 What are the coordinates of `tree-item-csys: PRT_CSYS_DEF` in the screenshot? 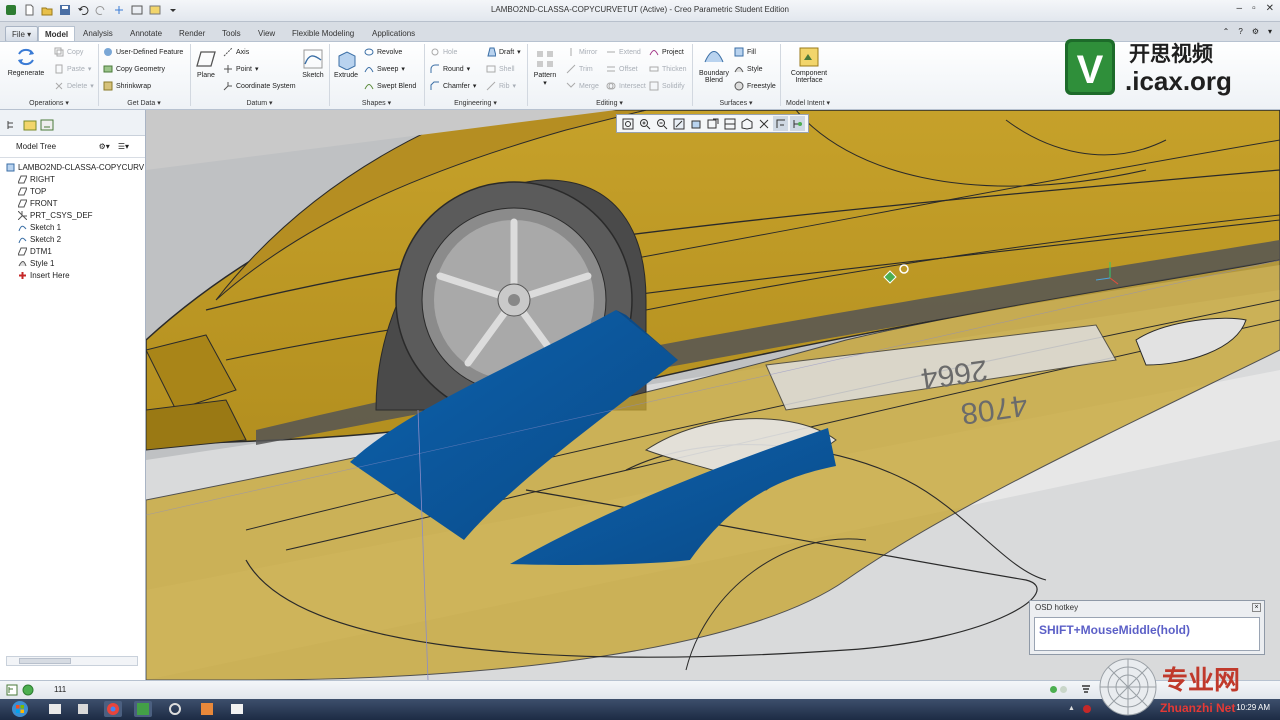 It's located at (81, 215).